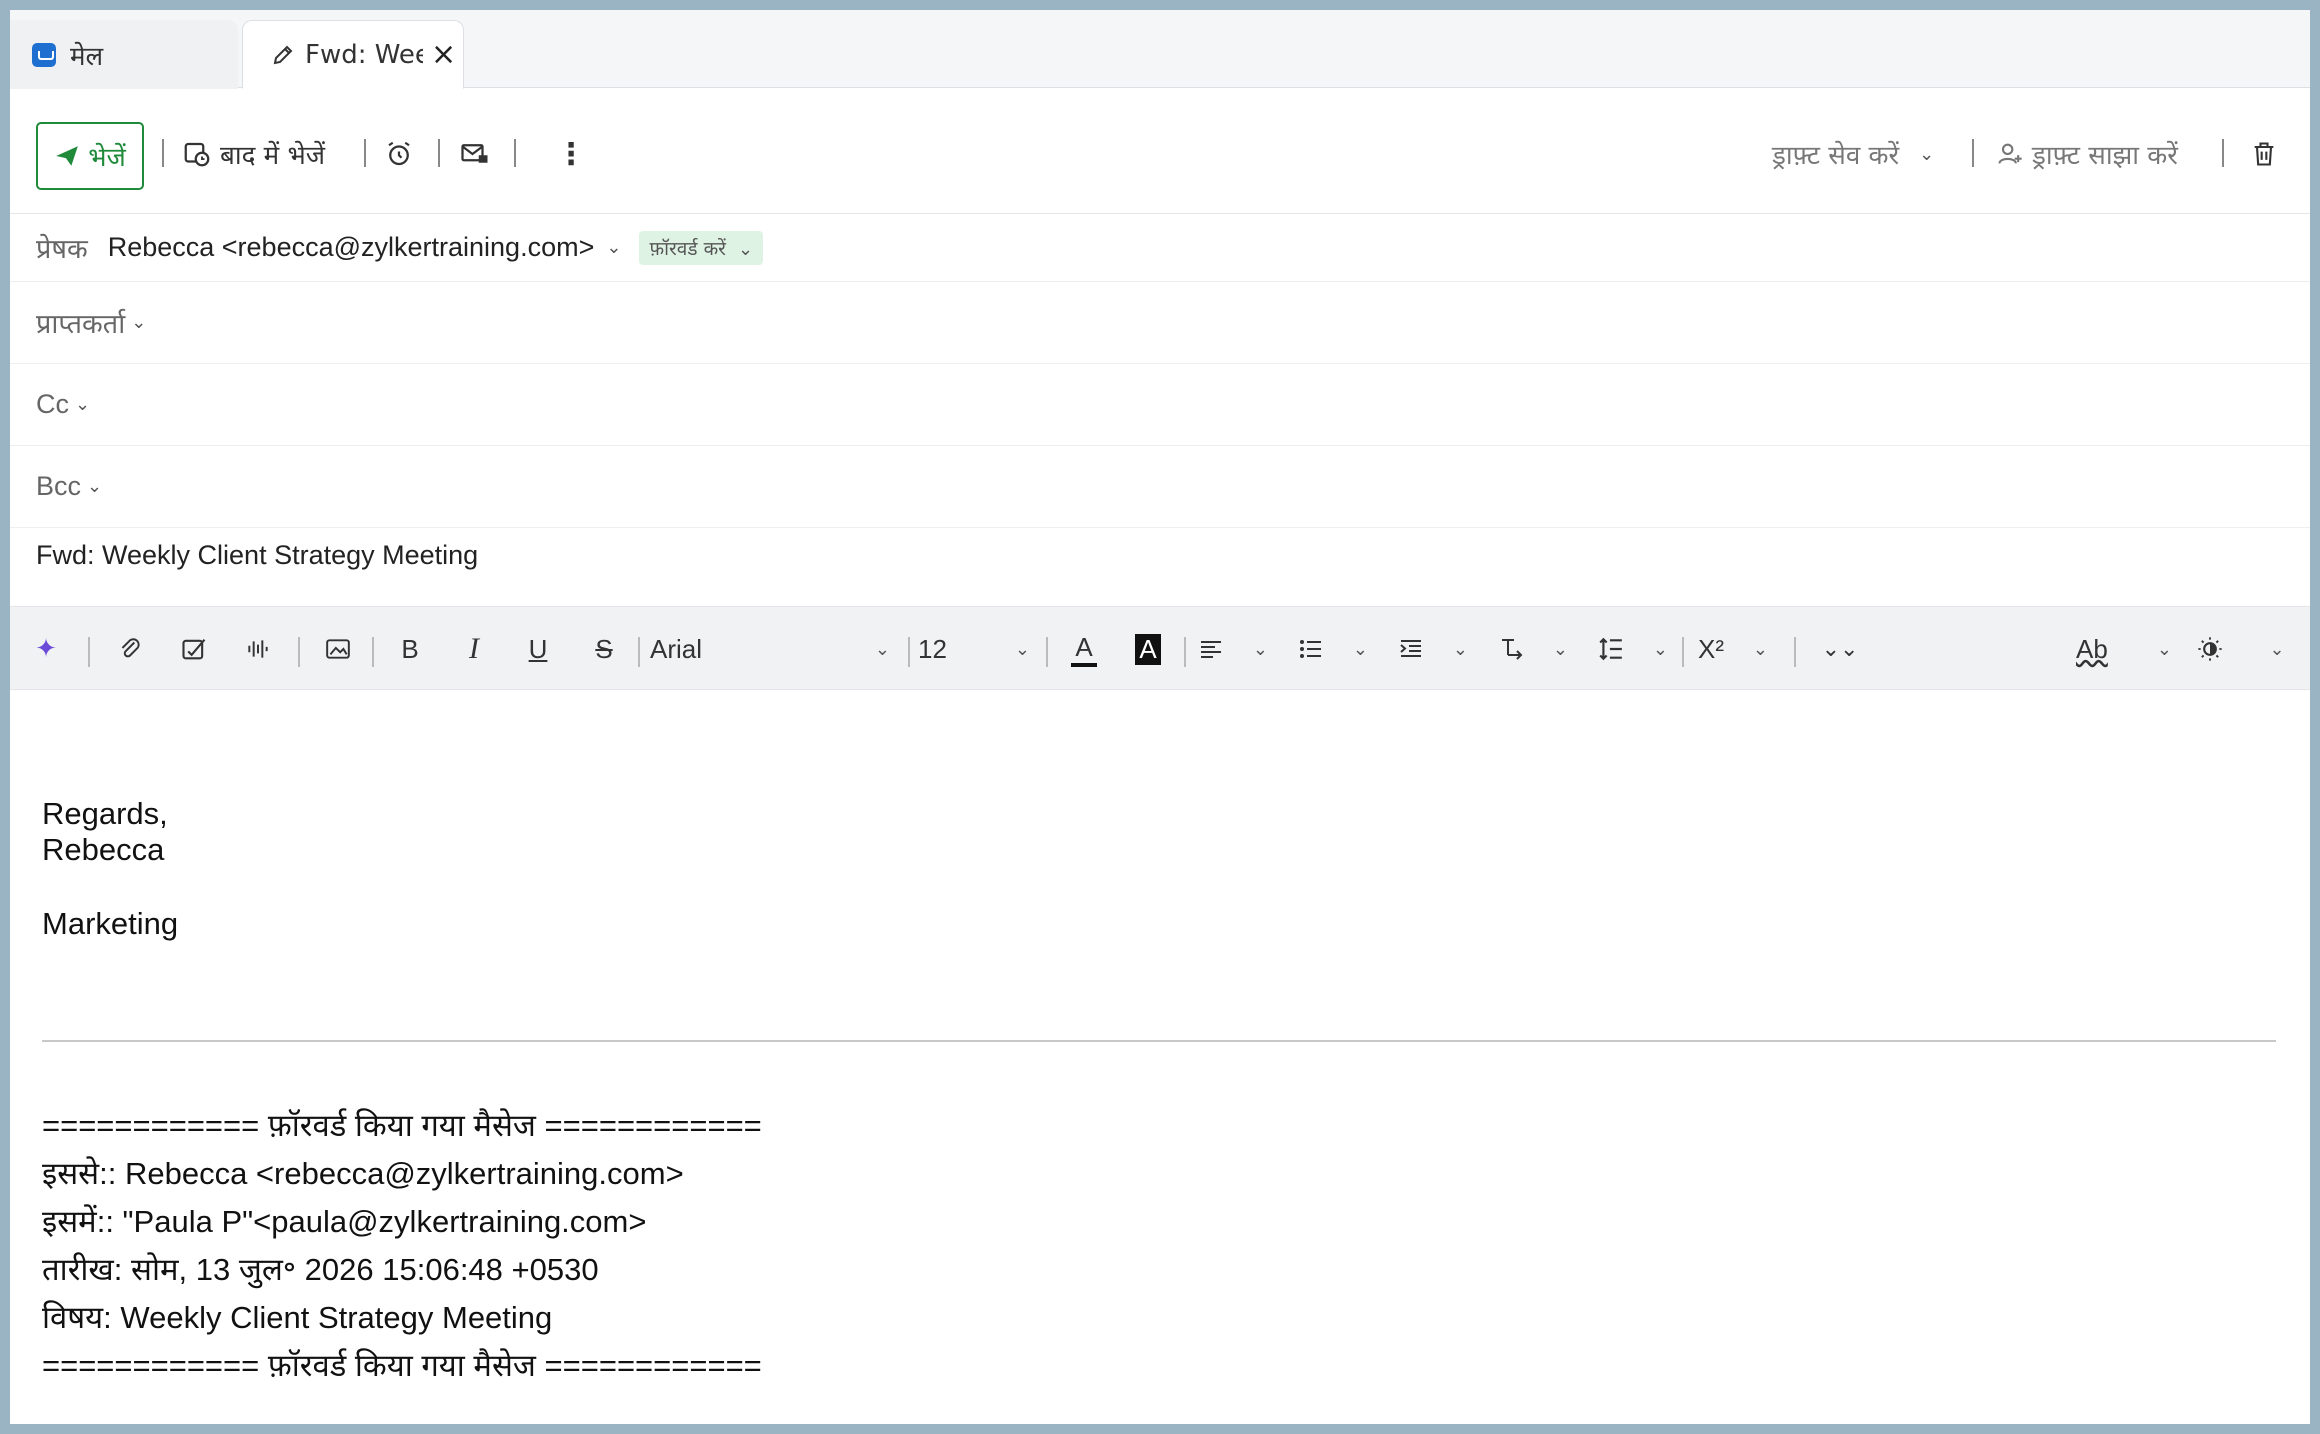 Image resolution: width=2320 pixels, height=1434 pixels. What do you see at coordinates (1533, 649) in the screenshot?
I see `text-direction-icon: ⌄` at bounding box center [1533, 649].